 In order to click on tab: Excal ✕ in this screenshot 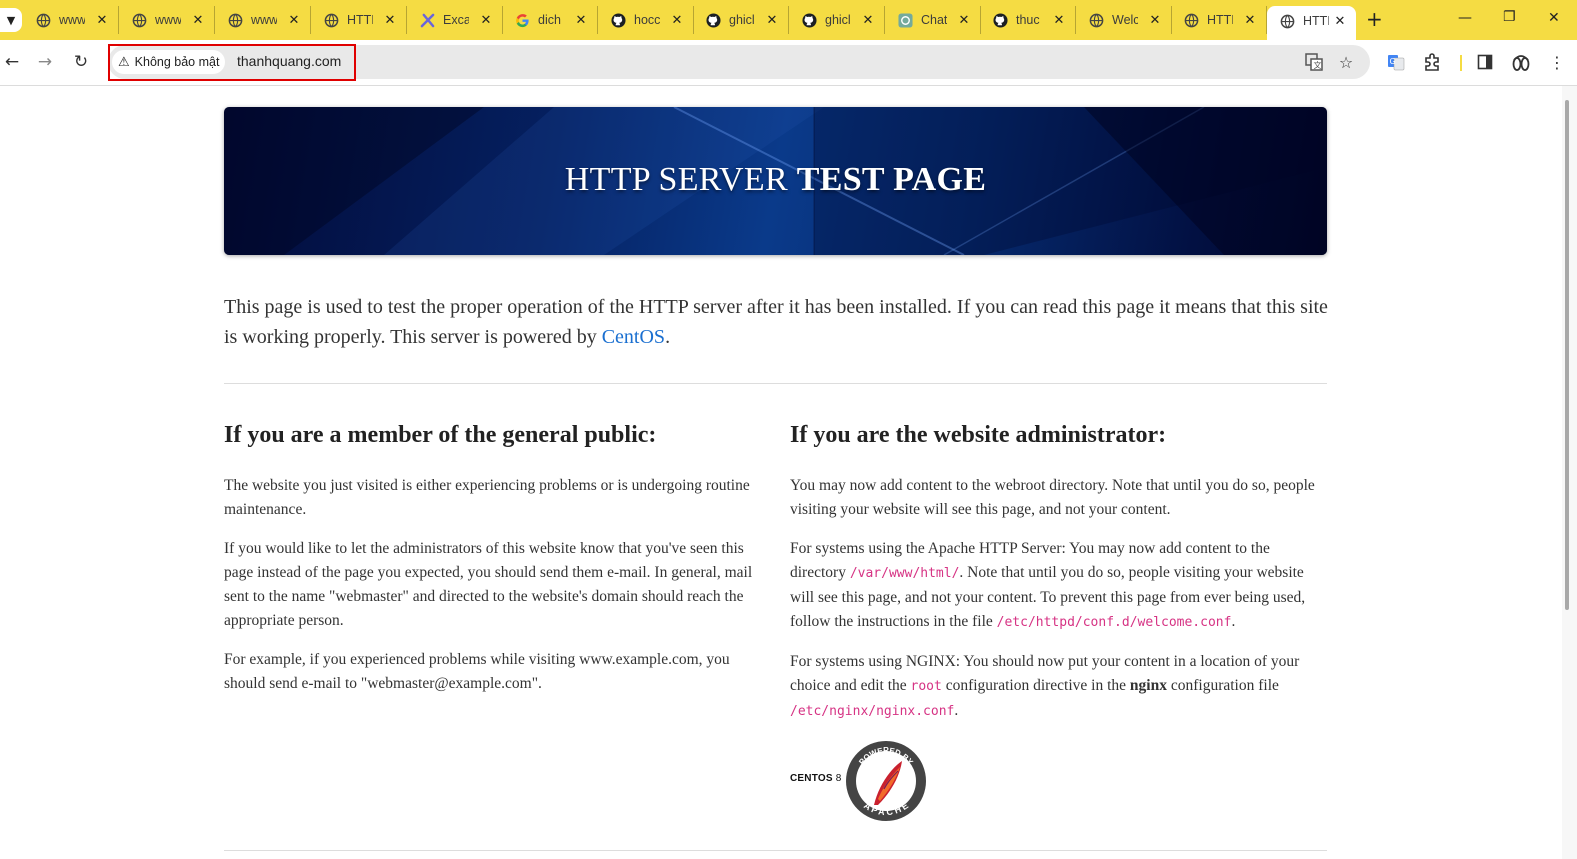, I will do `click(455, 20)`.